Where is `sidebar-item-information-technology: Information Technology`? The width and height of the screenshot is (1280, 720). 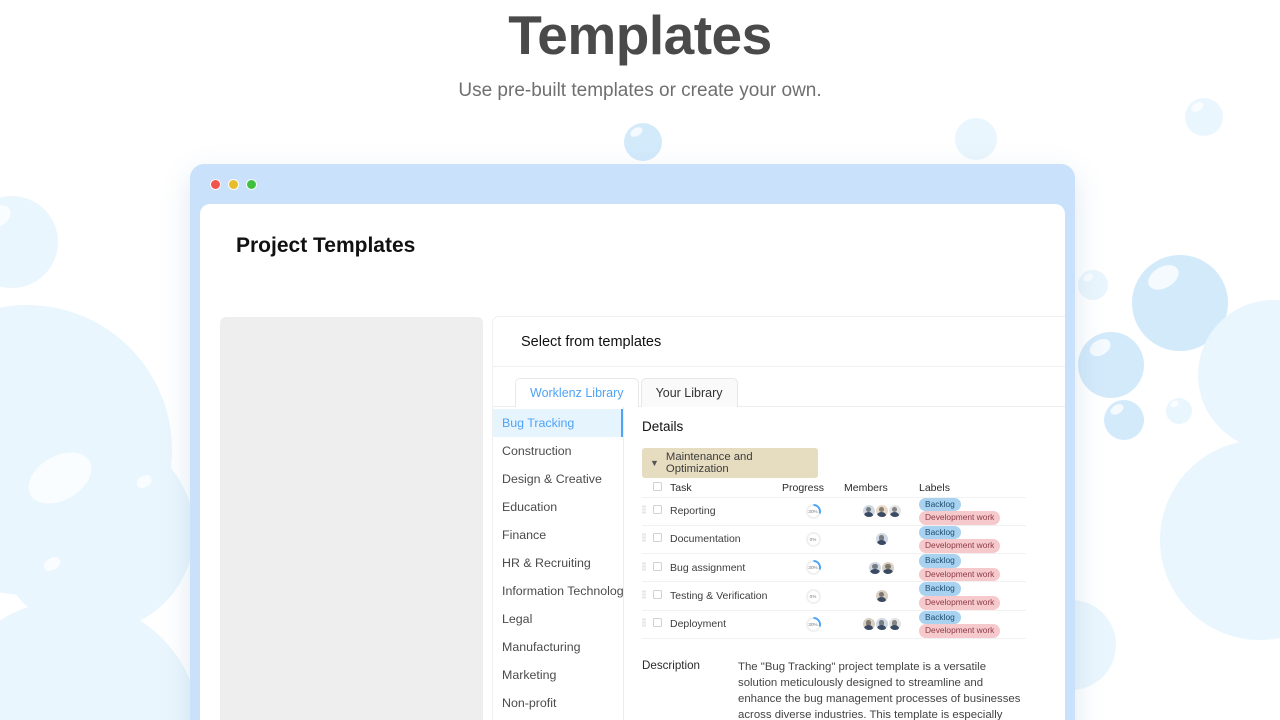 sidebar-item-information-technology: Information Technology is located at coordinates (558, 591).